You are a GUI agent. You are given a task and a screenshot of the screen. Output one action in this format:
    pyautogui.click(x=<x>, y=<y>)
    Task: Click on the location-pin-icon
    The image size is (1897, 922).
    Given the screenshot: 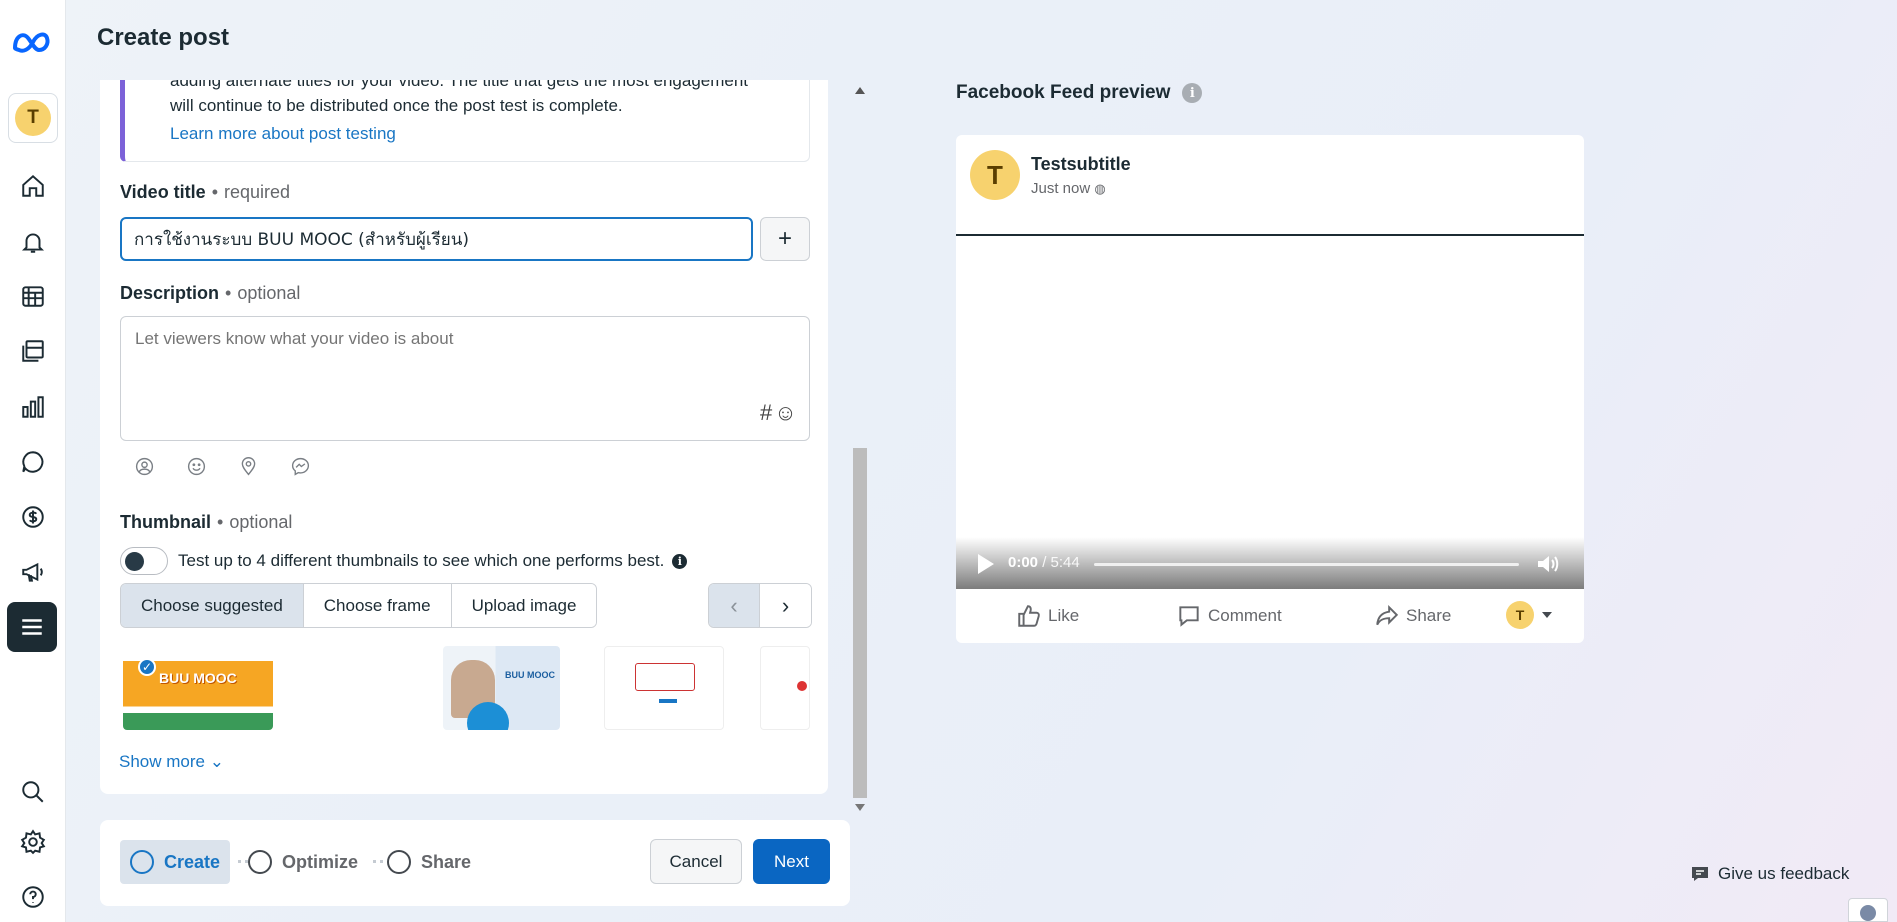 What is the action you would take?
    pyautogui.click(x=248, y=466)
    